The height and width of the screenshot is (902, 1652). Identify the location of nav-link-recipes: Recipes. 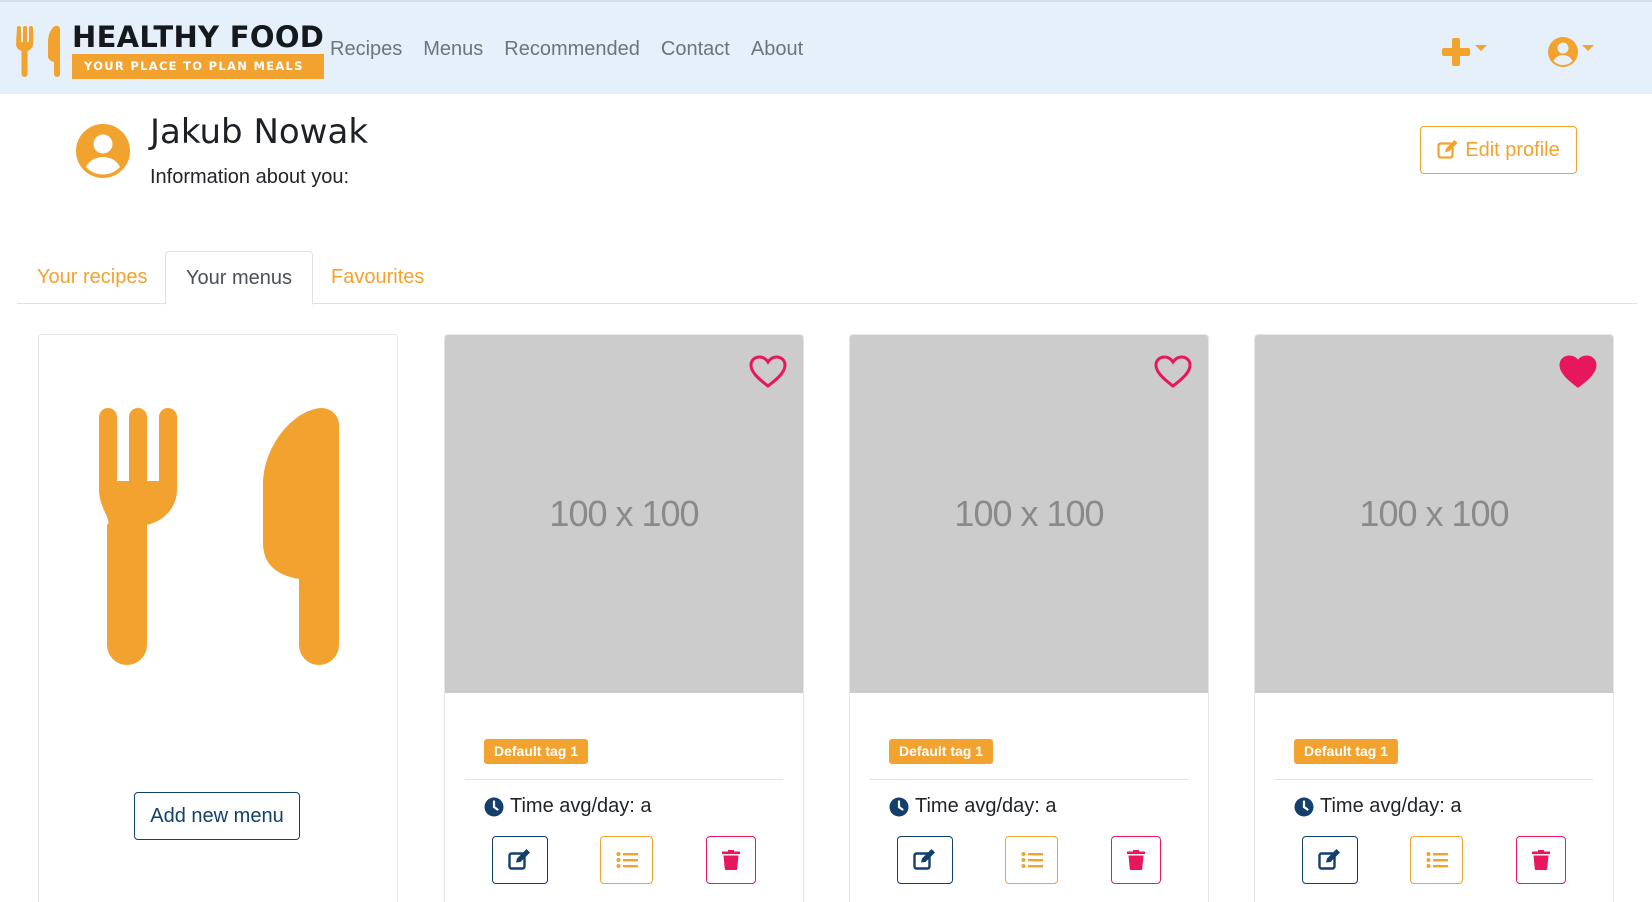
(366, 49).